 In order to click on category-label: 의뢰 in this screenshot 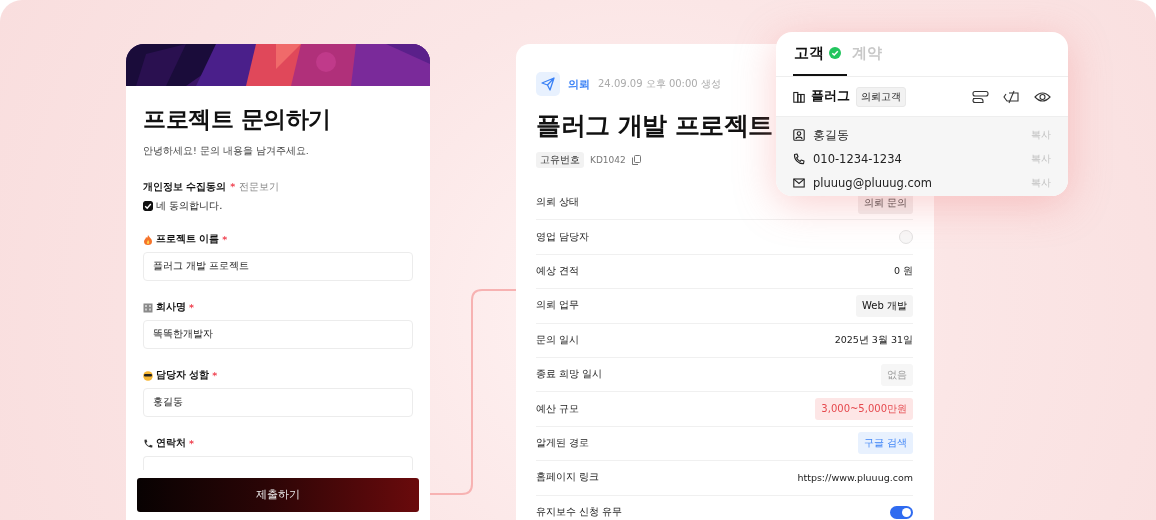, I will do `click(579, 84)`.